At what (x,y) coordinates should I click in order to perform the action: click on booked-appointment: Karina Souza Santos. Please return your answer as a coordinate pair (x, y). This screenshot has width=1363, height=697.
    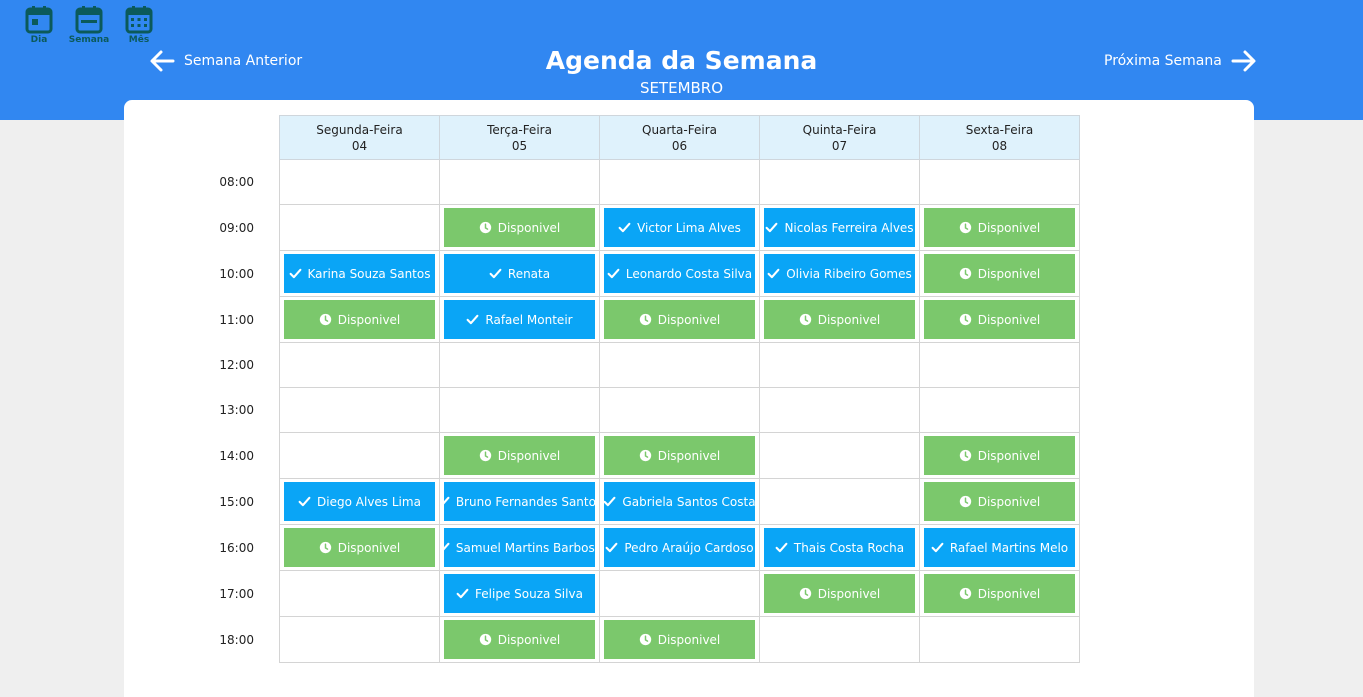
    Looking at the image, I should click on (359, 273).